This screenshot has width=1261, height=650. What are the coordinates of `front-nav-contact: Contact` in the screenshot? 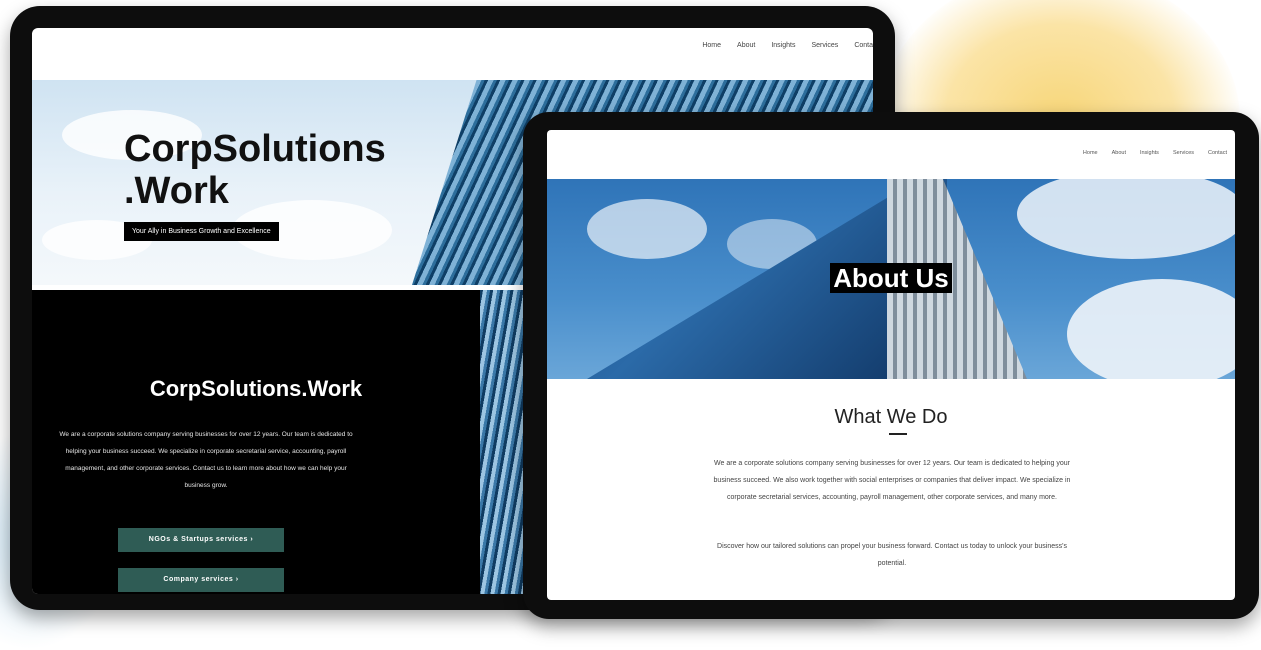 It's located at (1217, 153).